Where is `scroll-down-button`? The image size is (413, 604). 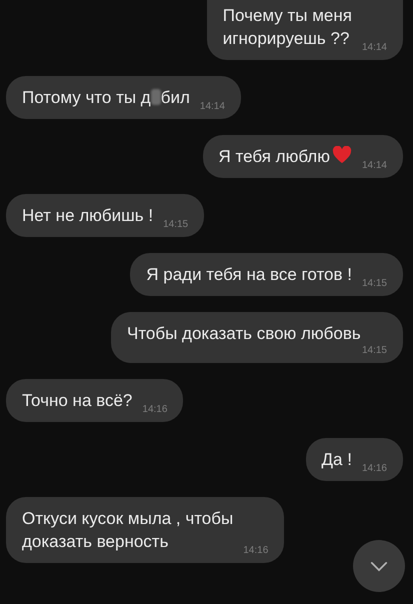 scroll-down-button is located at coordinates (379, 566).